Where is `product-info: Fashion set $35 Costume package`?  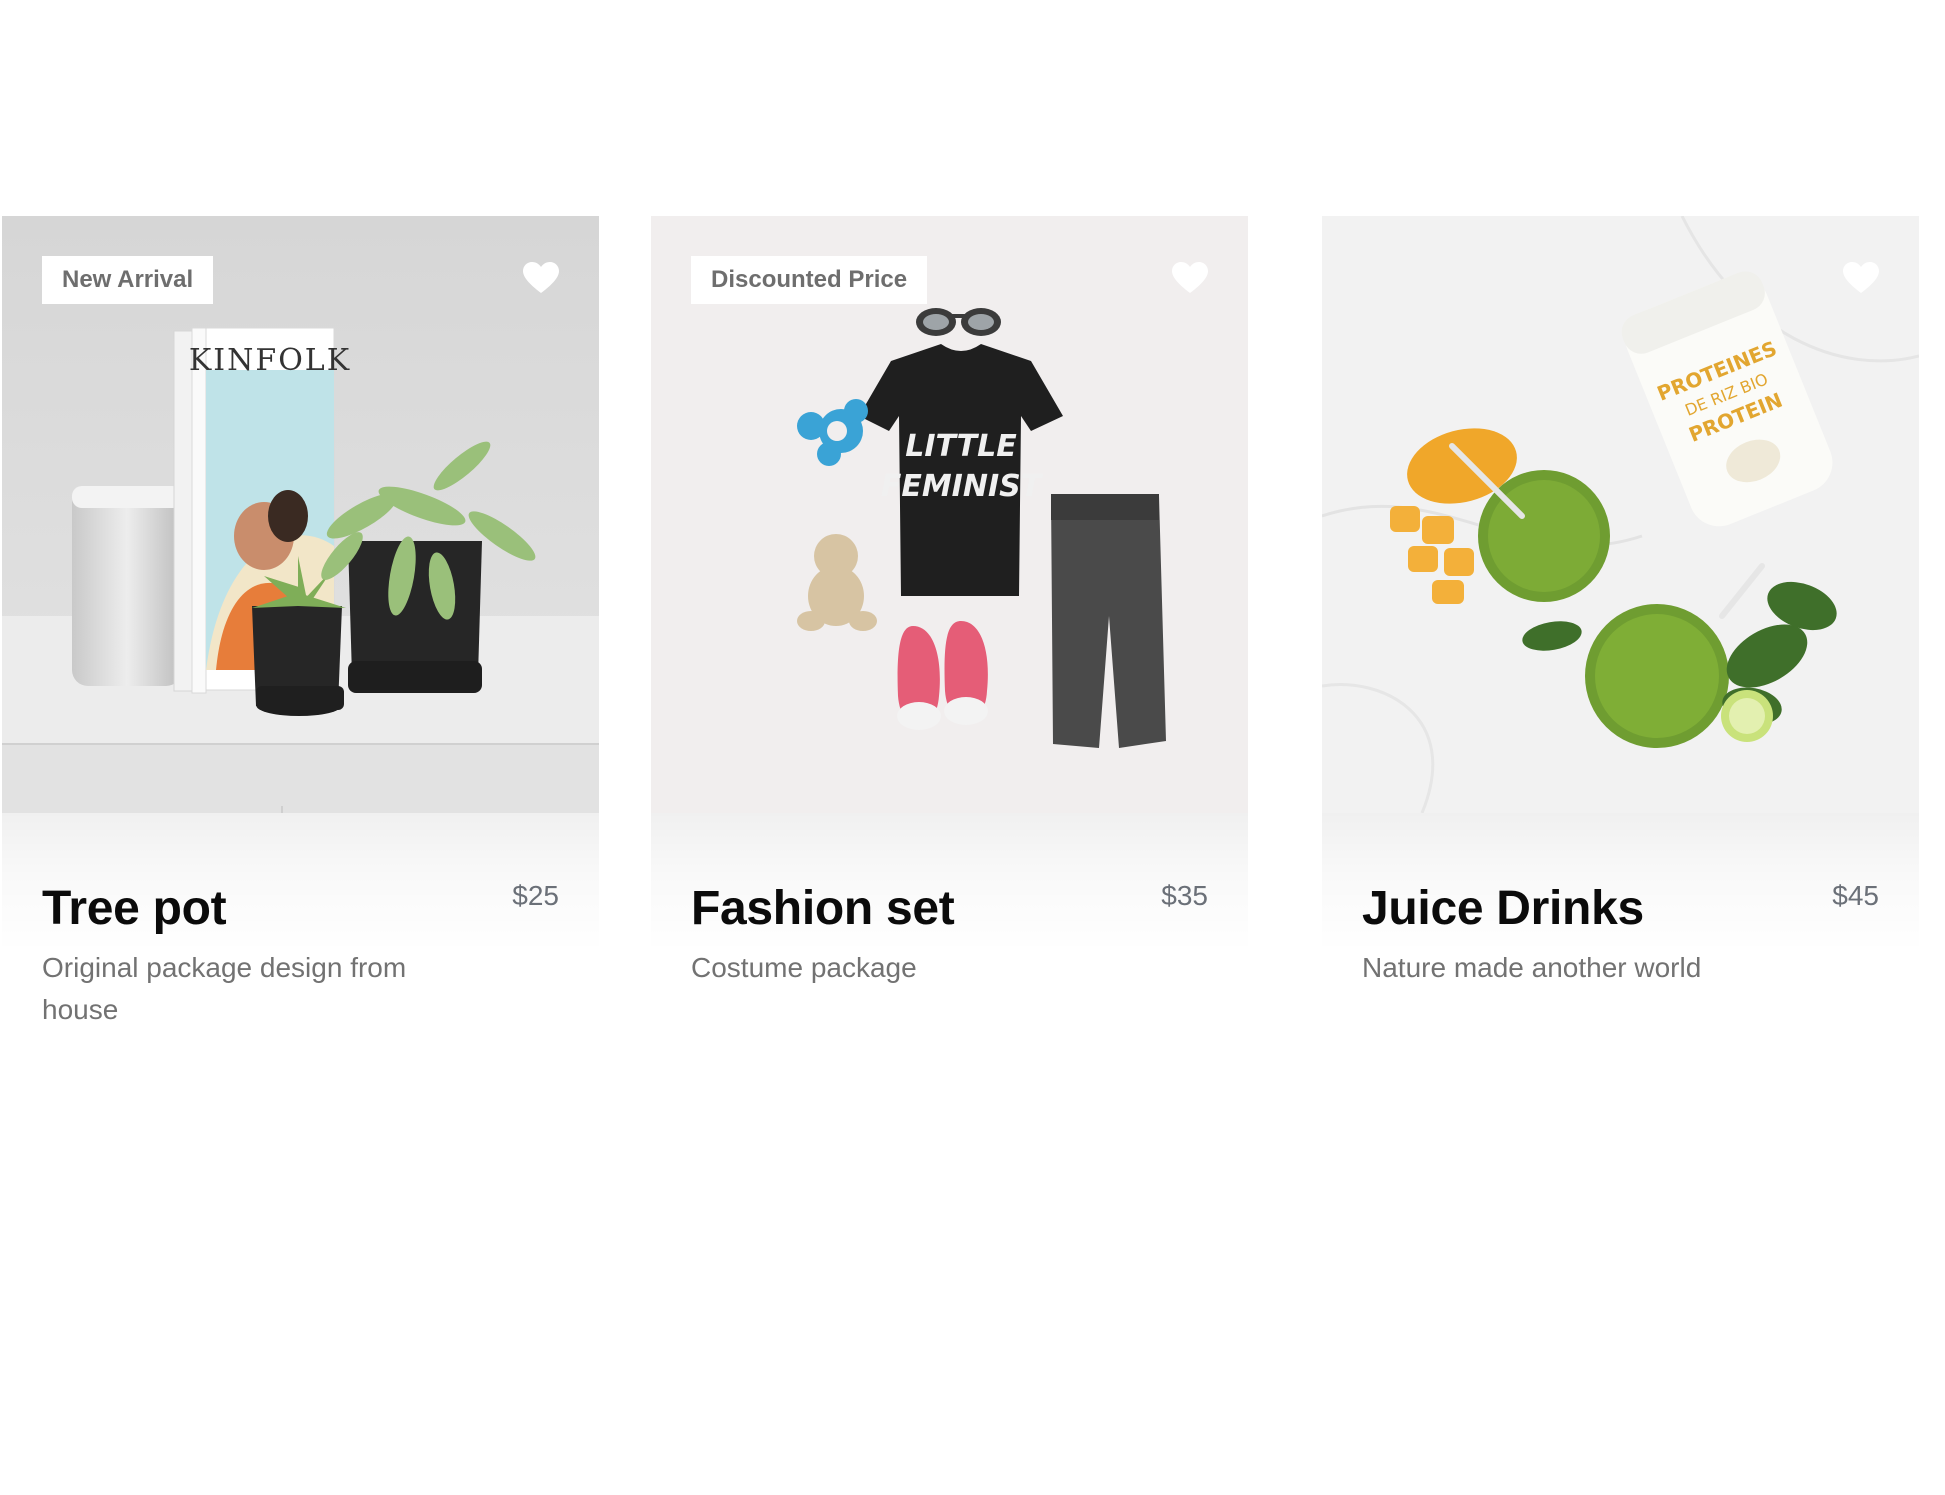 product-info: Fashion set $35 Costume package is located at coordinates (949, 898).